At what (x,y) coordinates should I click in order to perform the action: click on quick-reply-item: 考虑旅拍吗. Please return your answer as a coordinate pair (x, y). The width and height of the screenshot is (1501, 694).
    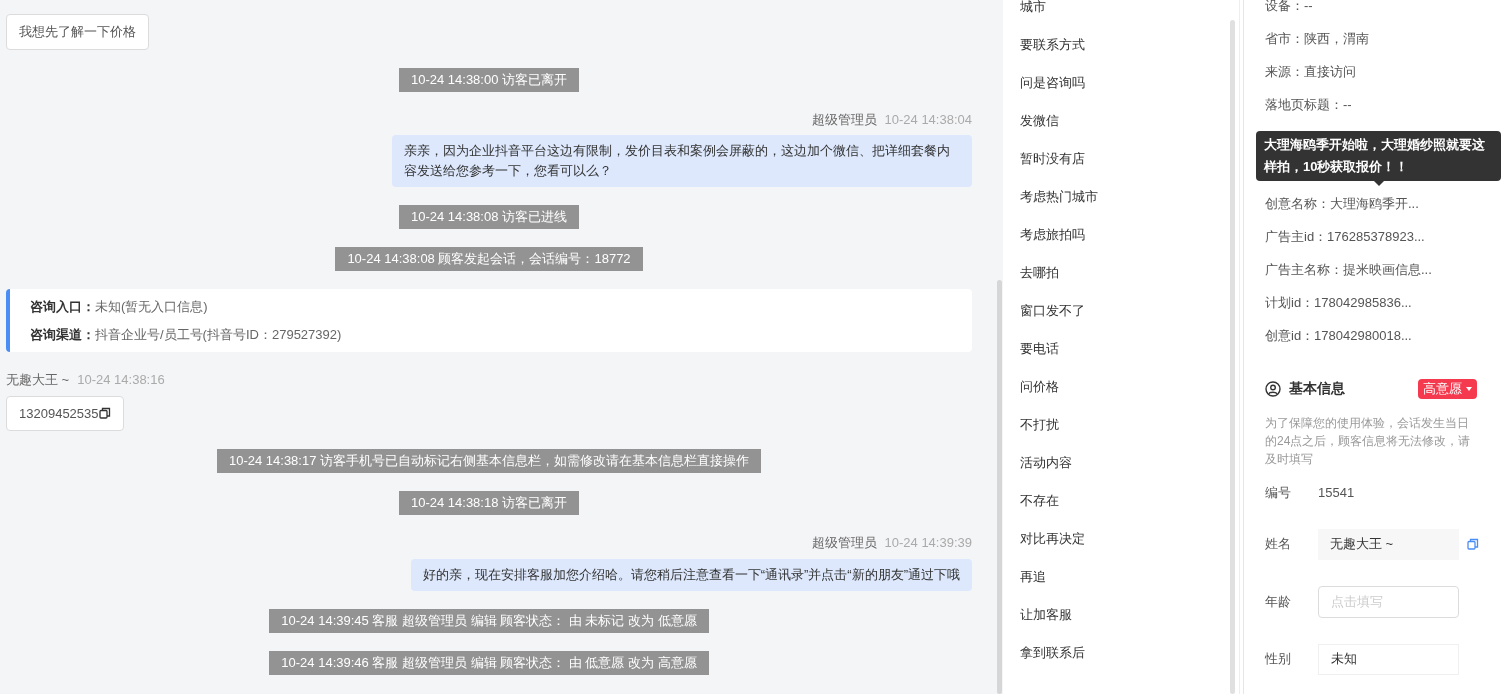
    Looking at the image, I should click on (1129, 235).